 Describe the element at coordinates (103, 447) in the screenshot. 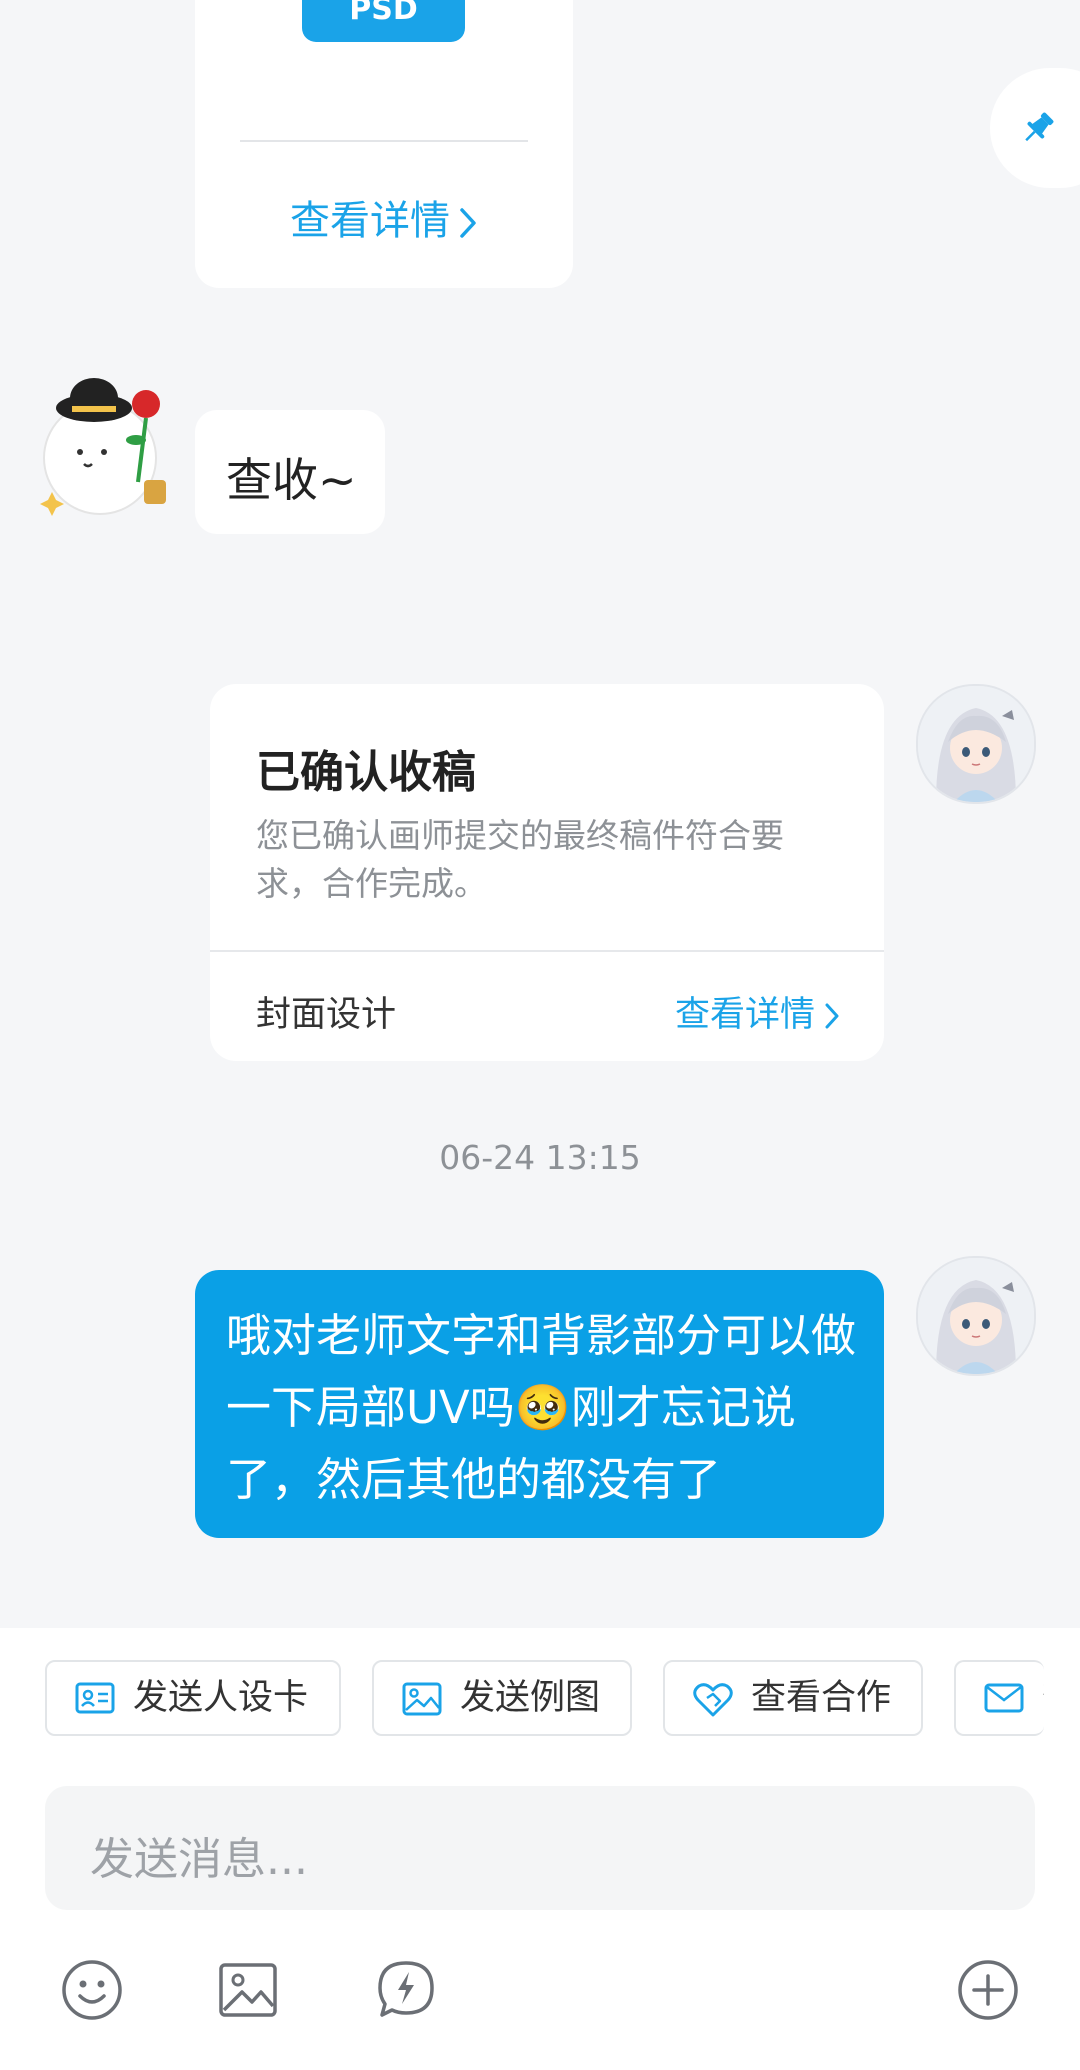

I see `avatar-other` at that location.